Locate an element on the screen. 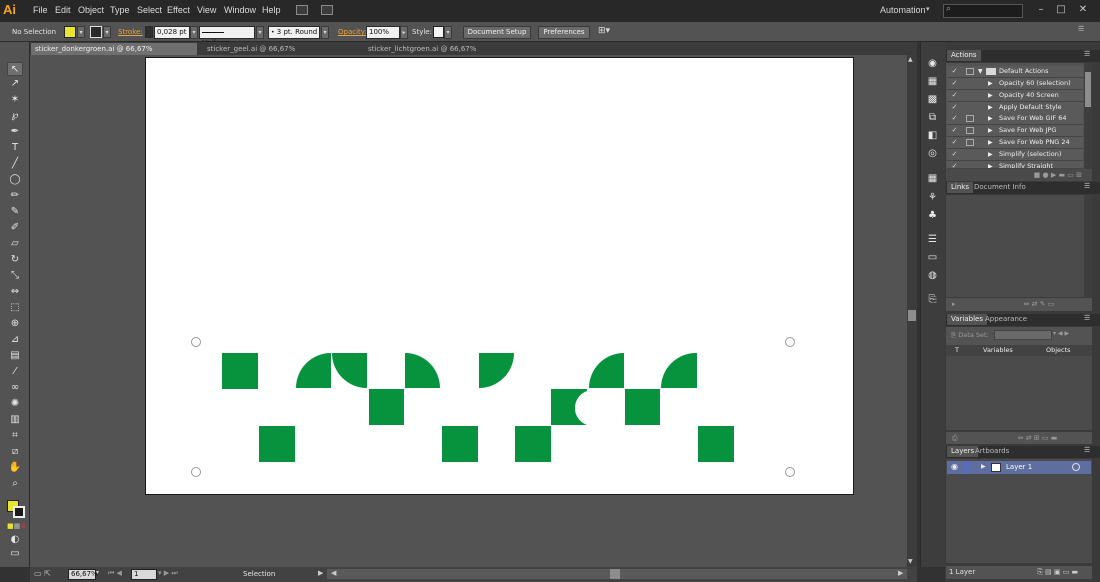 Image resolution: width=1100 pixels, height=582 pixels. status-icons: ▭ ⇱ is located at coordinates (42, 573).